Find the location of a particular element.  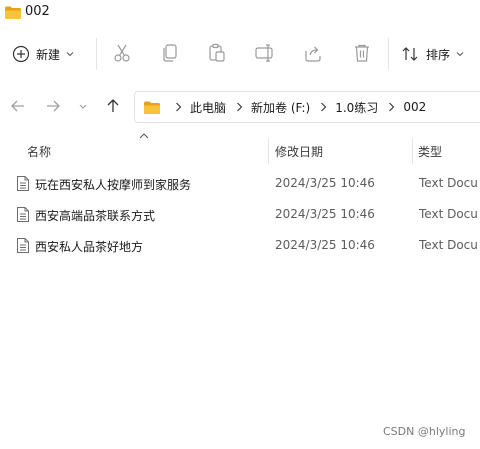

breadcrumb-item: 002 is located at coordinates (414, 107).